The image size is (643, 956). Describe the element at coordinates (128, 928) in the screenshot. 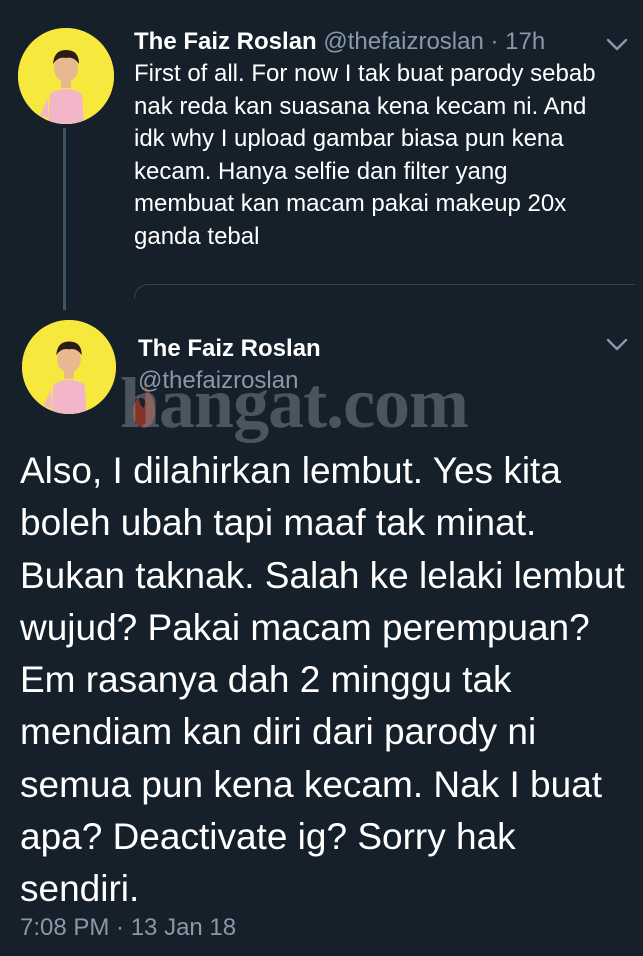

I see `tweet2-timestamp: 7:08 PM · 13 Jan 18` at that location.